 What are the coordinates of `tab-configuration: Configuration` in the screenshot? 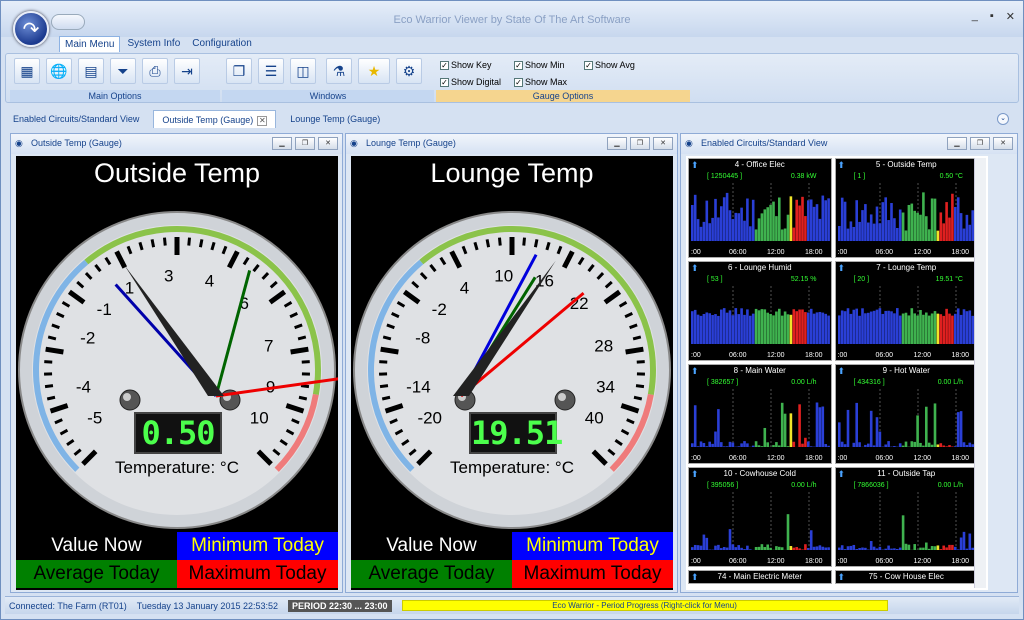 It's located at (221, 44).